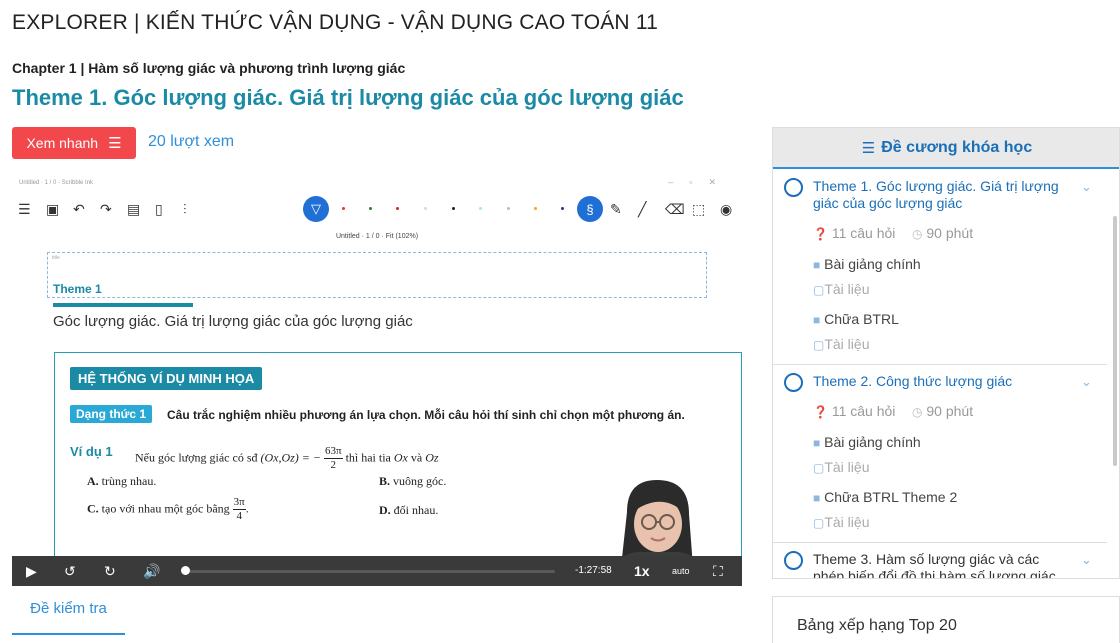 The height and width of the screenshot is (643, 1120). What do you see at coordinates (159, 209) in the screenshot?
I see `page-icon: ▯` at bounding box center [159, 209].